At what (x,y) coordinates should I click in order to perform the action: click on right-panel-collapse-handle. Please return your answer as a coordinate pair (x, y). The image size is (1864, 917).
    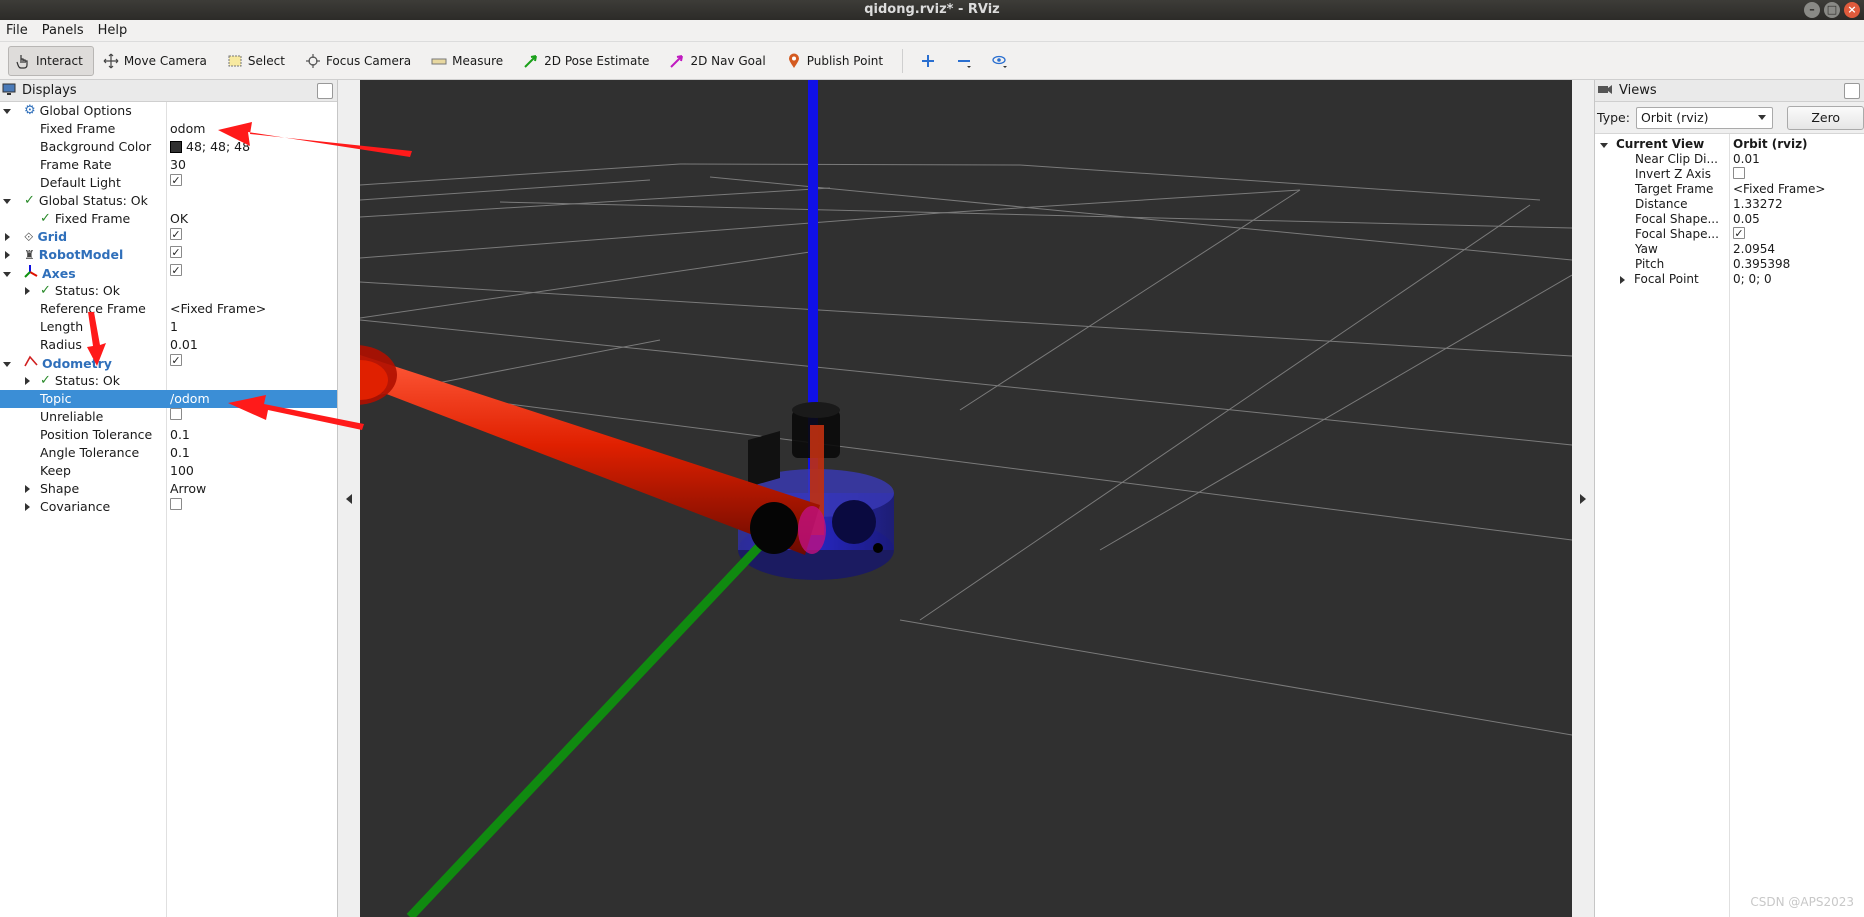
    Looking at the image, I should click on (1583, 498).